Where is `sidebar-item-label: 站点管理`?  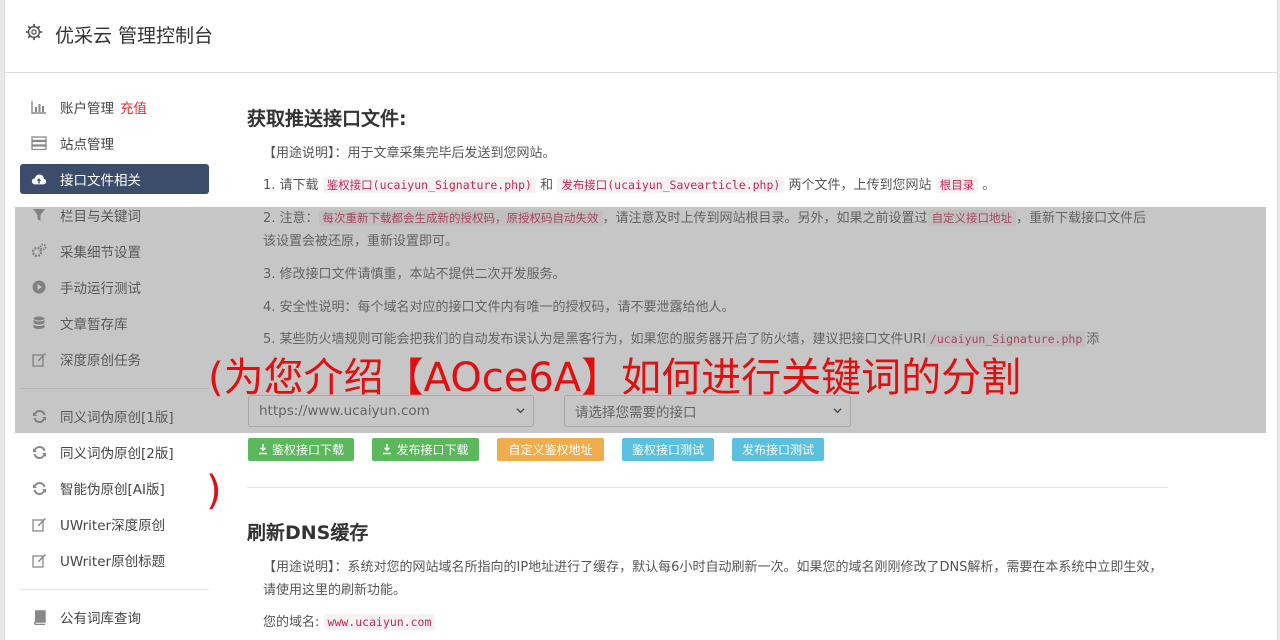 sidebar-item-label: 站点管理 is located at coordinates (87, 145).